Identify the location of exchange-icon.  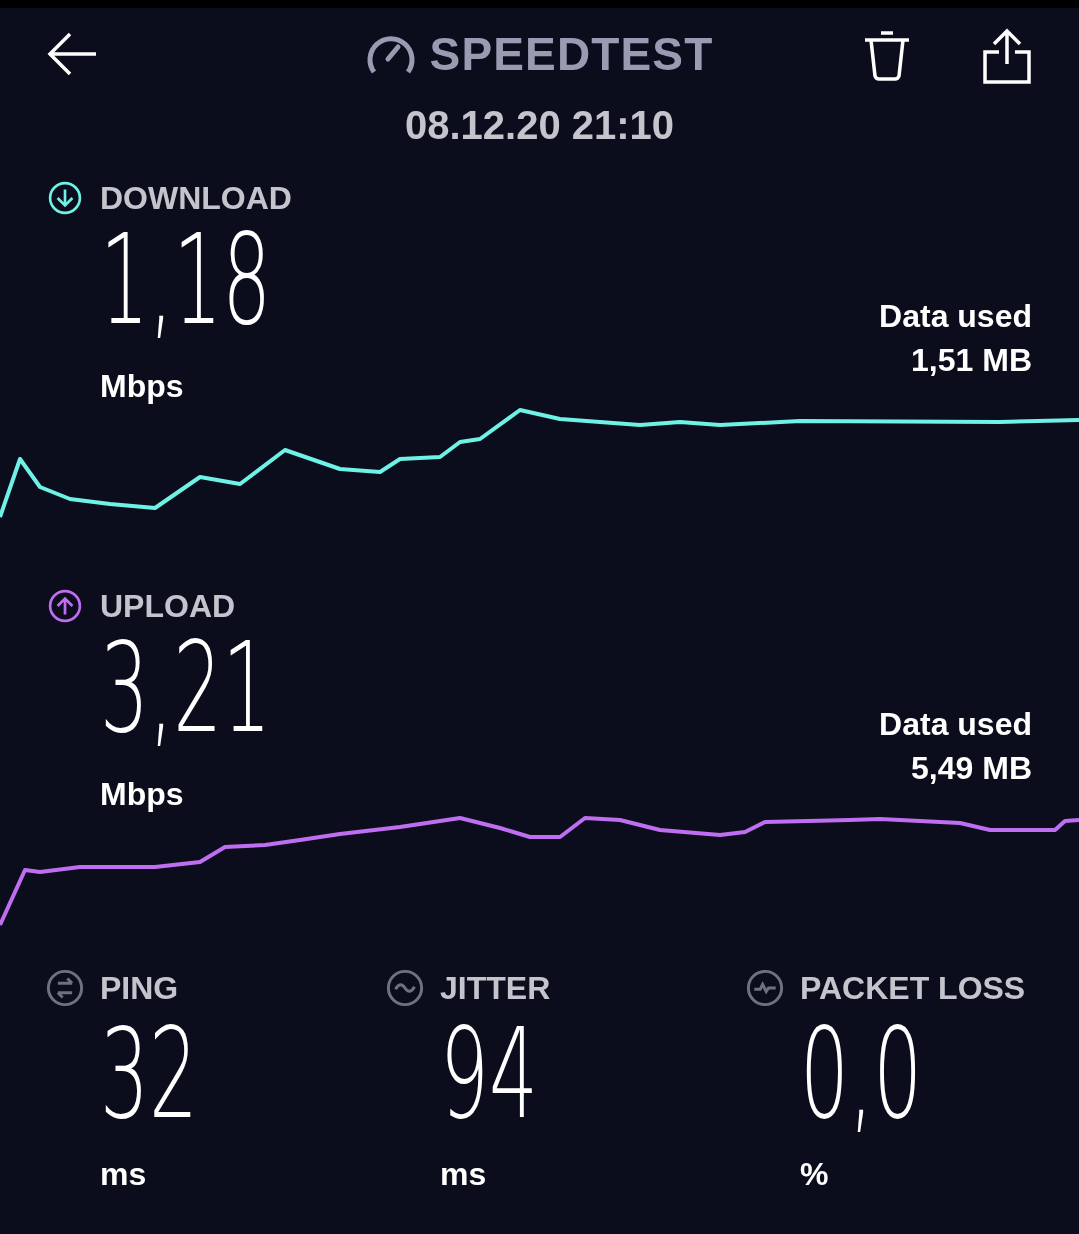
(65, 988).